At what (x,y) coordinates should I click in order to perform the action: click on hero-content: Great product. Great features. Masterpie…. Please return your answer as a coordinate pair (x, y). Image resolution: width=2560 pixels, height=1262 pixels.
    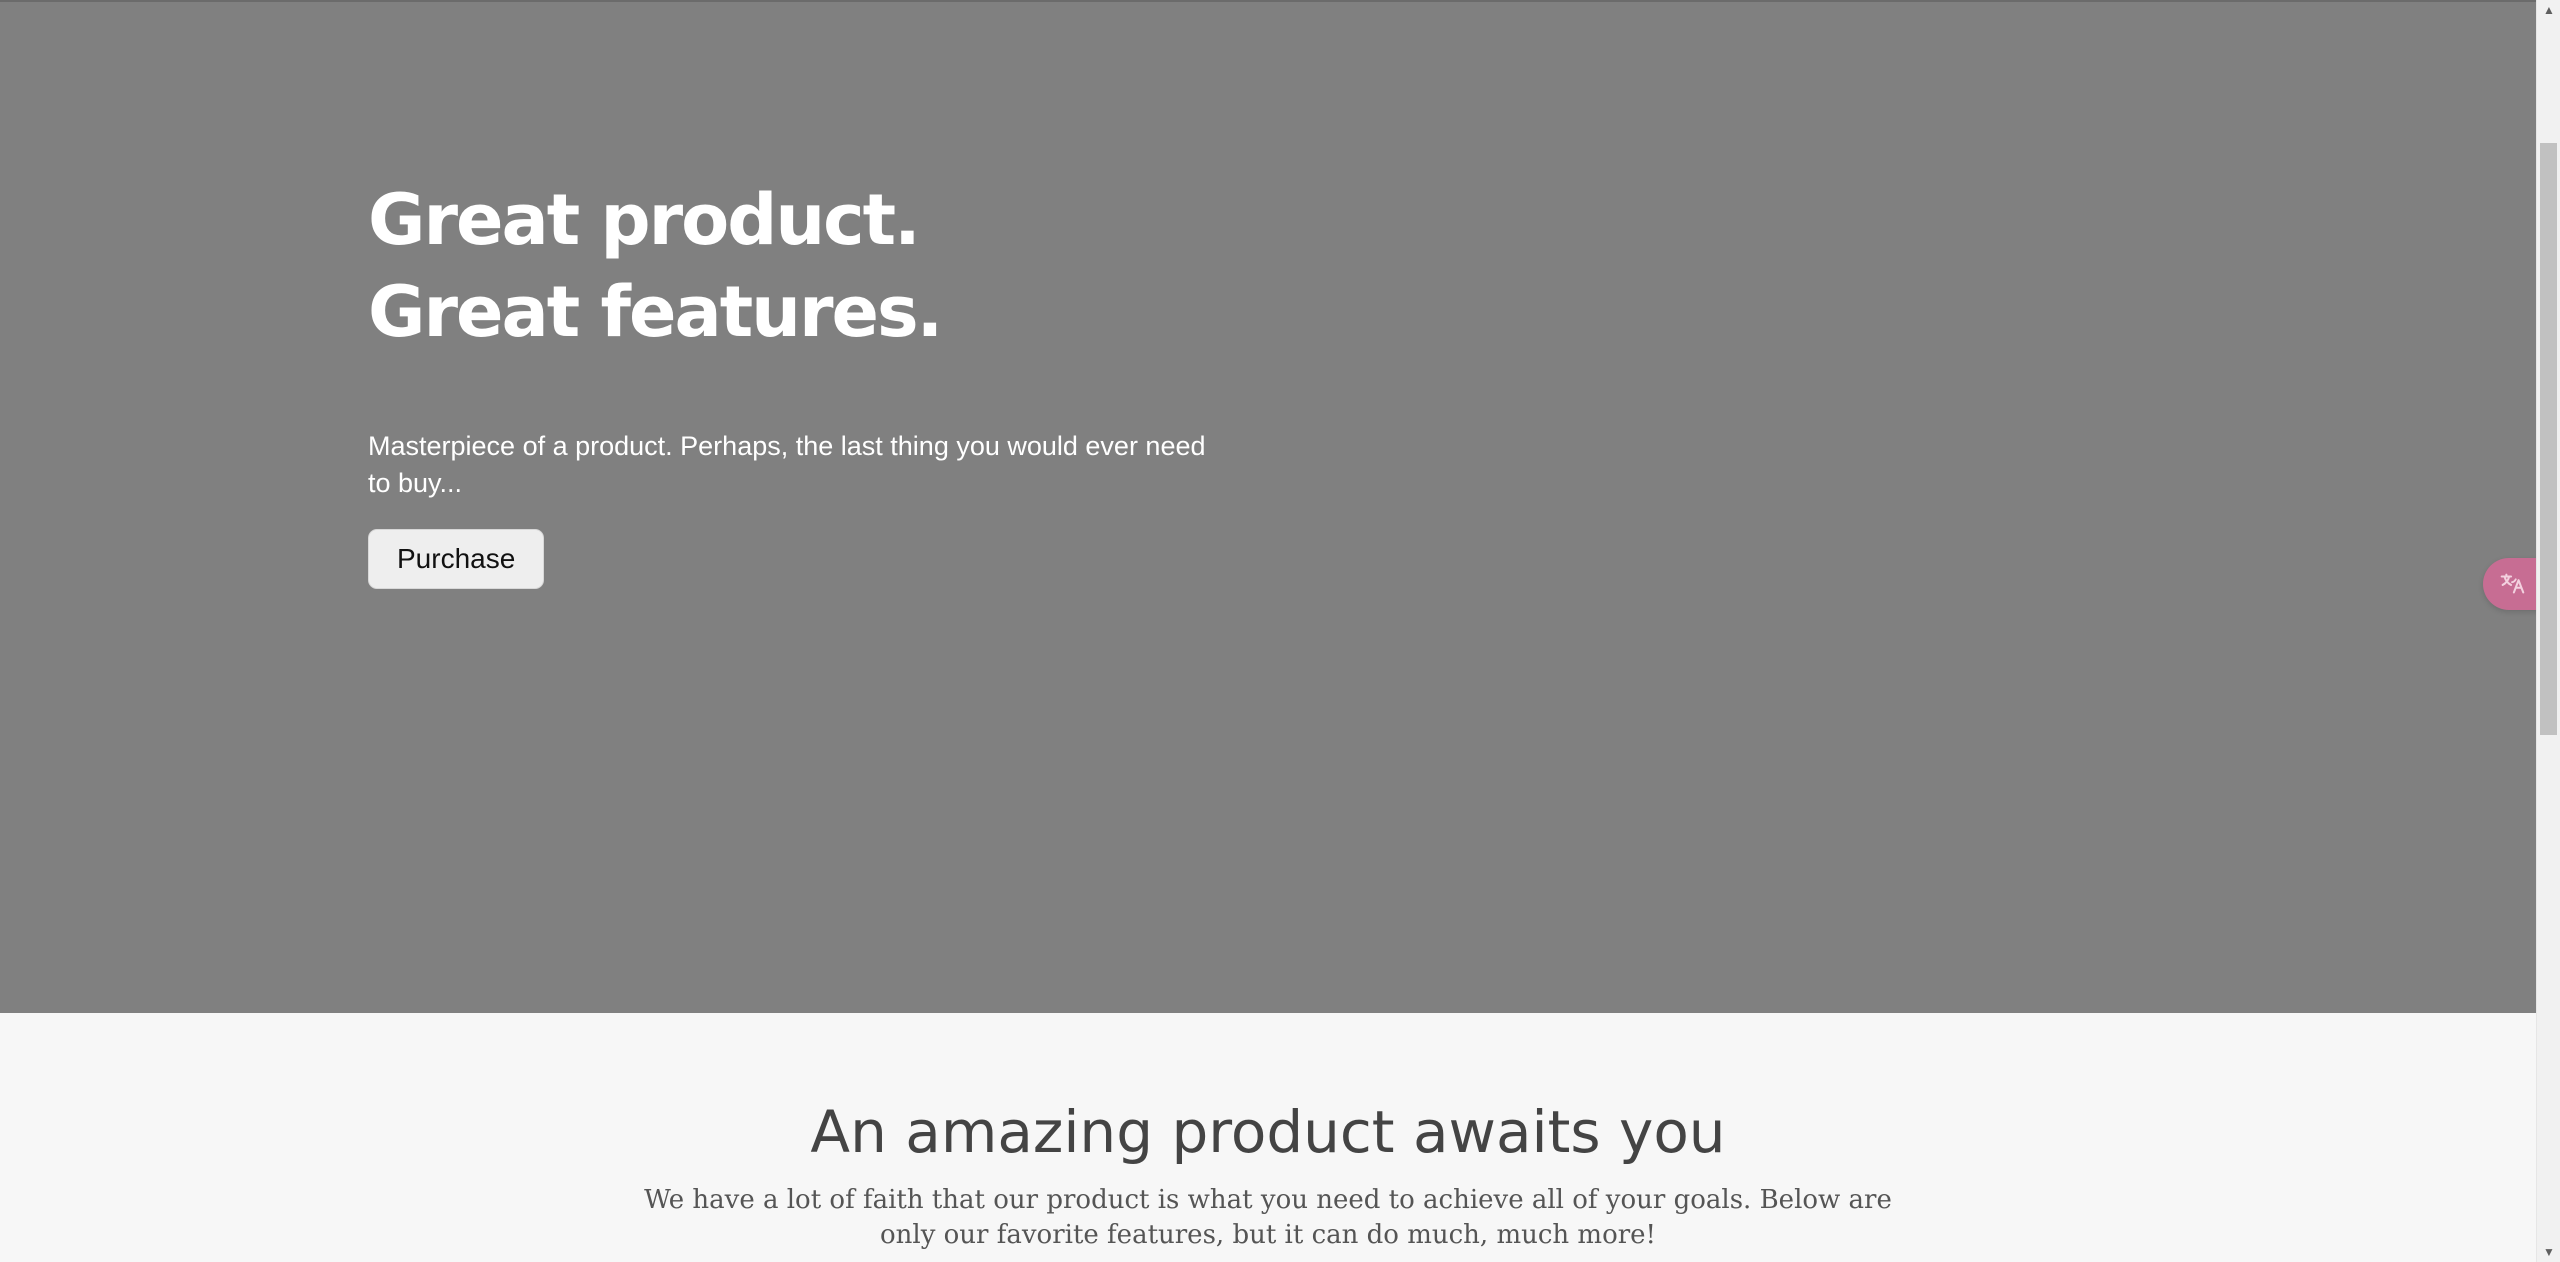
    Looking at the image, I should click on (798, 381).